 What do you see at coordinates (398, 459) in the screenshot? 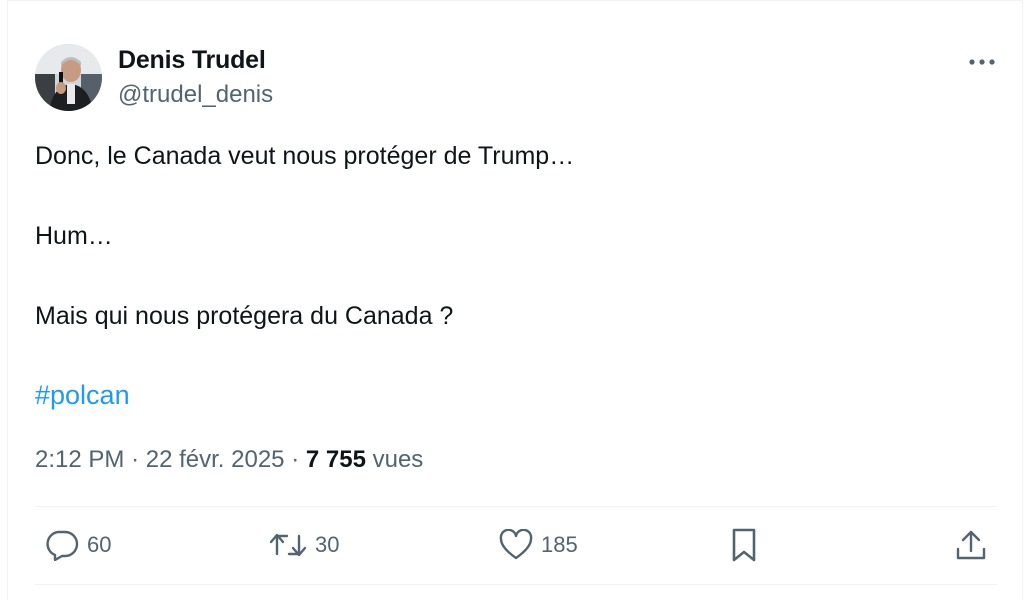
I see `views-label: vues` at bounding box center [398, 459].